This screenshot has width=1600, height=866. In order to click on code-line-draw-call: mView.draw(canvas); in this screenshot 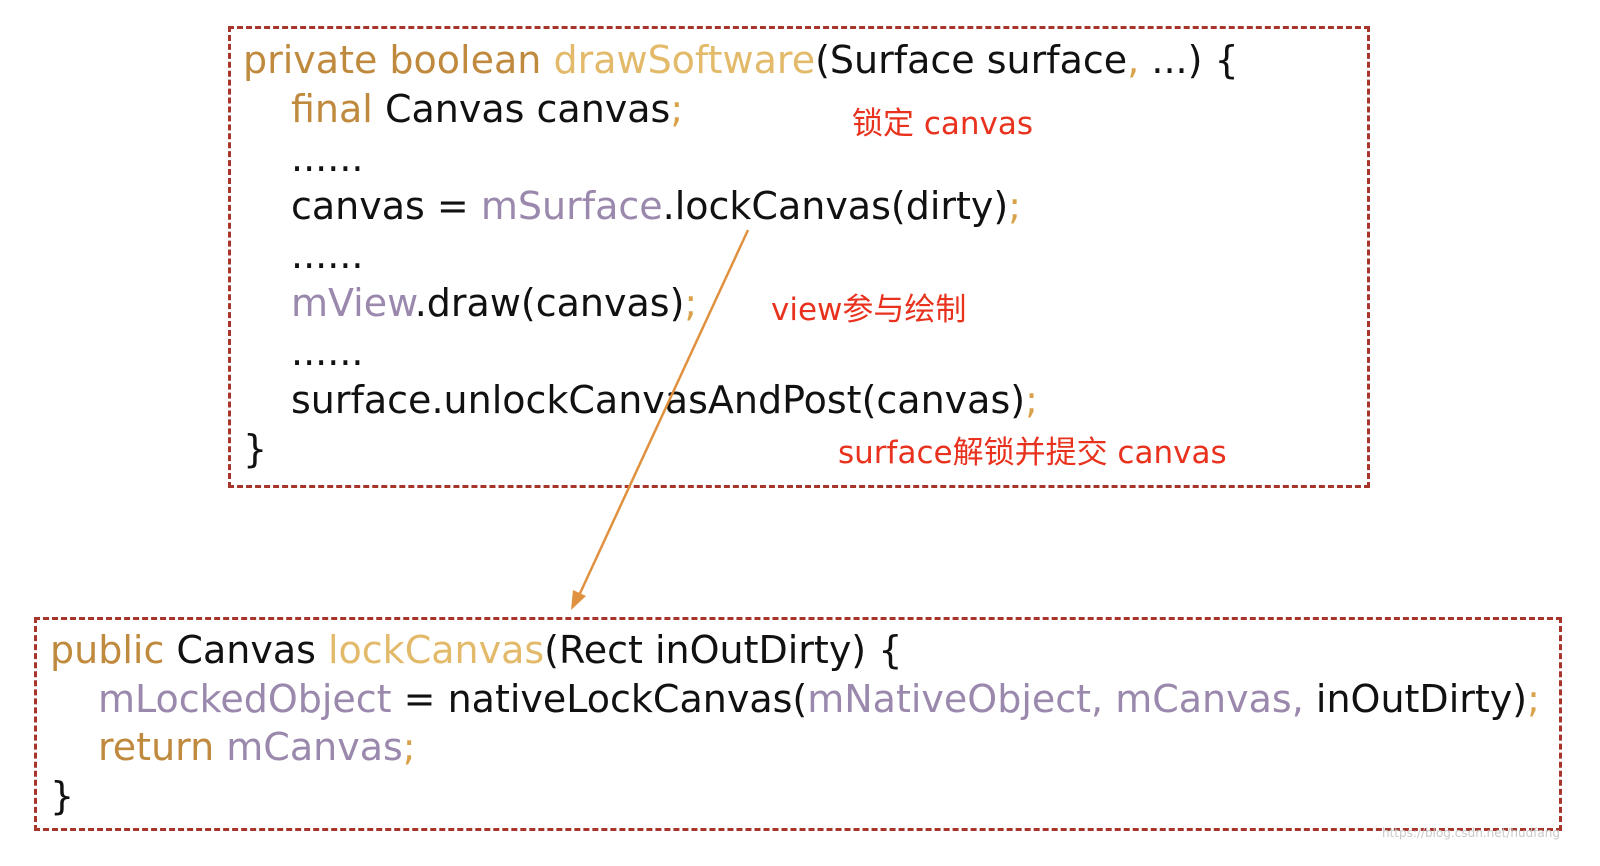, I will do `click(494, 303)`.